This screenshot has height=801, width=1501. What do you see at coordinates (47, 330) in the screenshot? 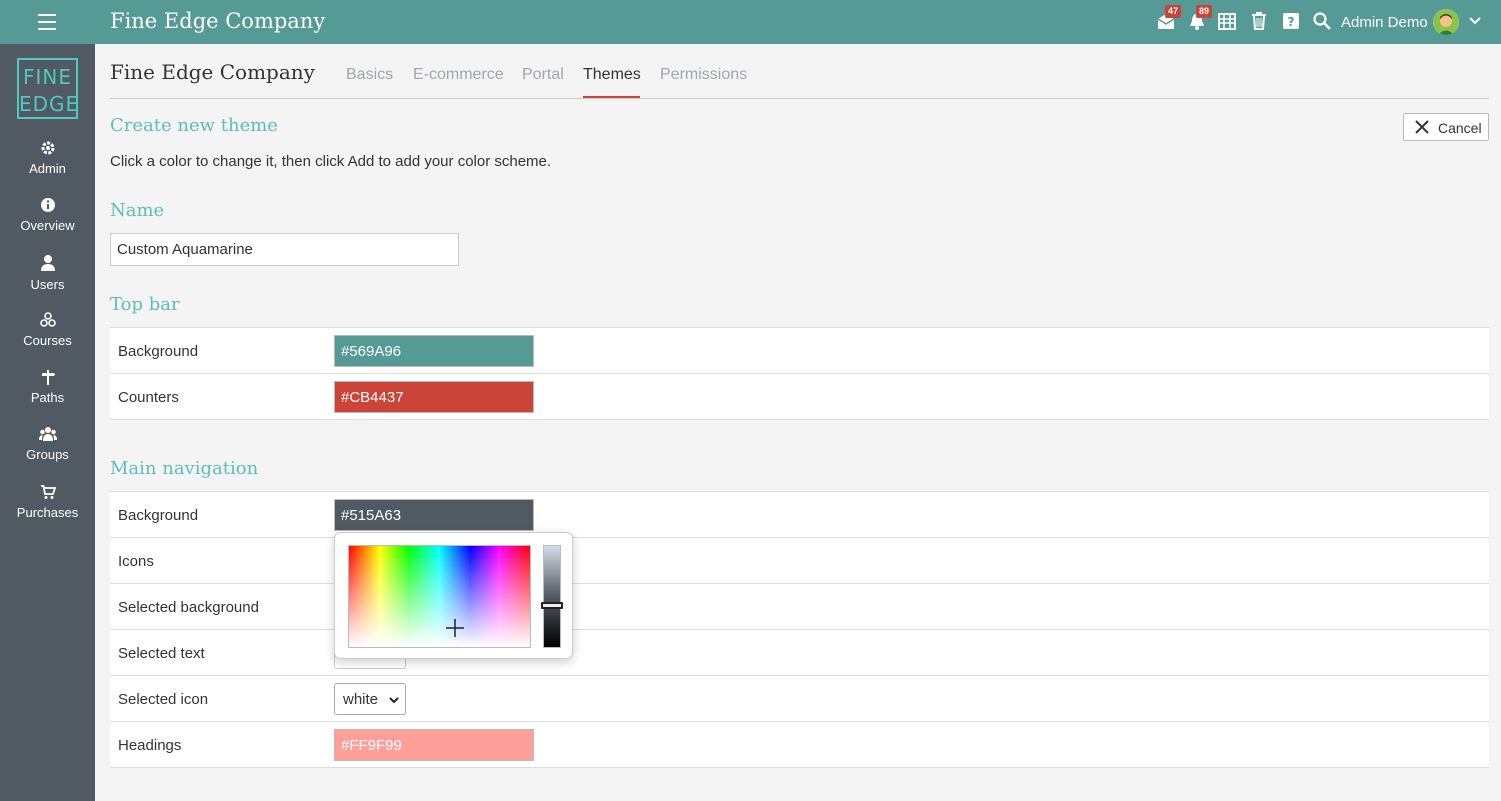
I see `sidebar-item-courses: Courses` at bounding box center [47, 330].